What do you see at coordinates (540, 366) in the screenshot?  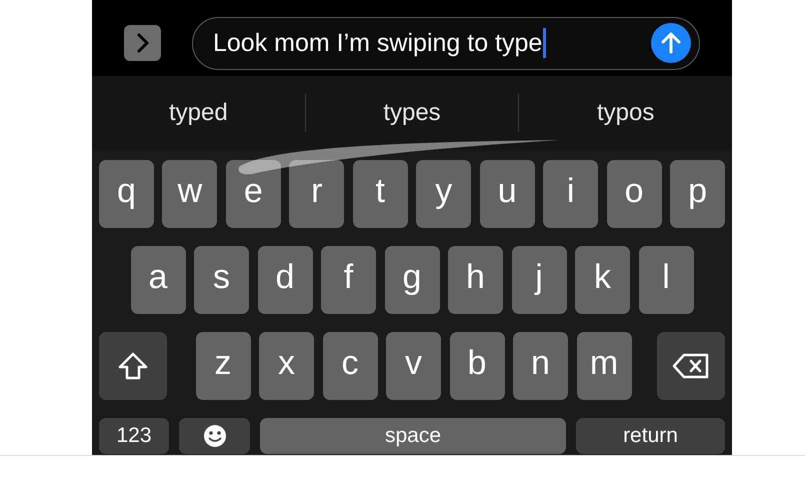 I see `letter-key: n` at bounding box center [540, 366].